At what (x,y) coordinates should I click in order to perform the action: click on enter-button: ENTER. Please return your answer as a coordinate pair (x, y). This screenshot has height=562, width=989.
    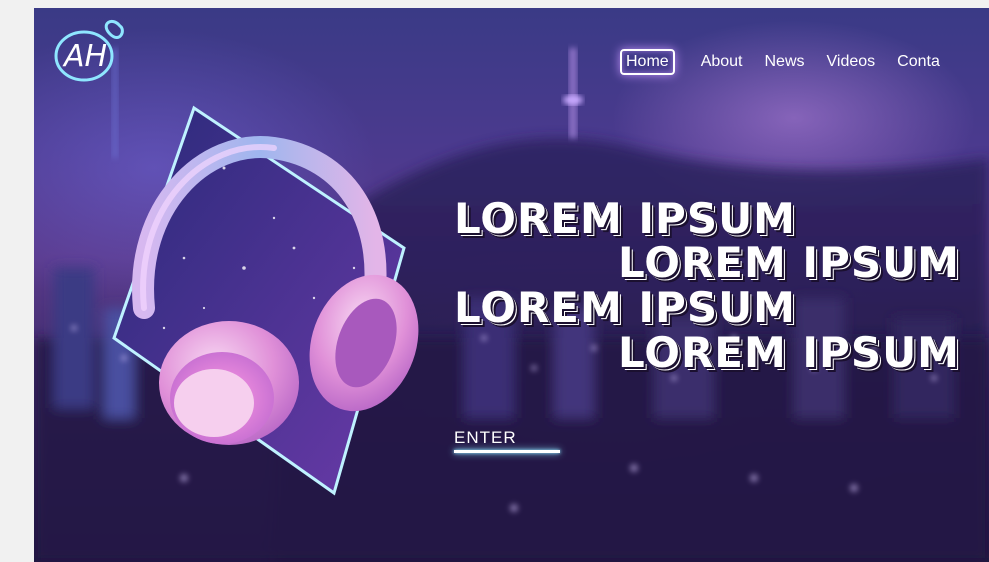
    Looking at the image, I should click on (485, 438).